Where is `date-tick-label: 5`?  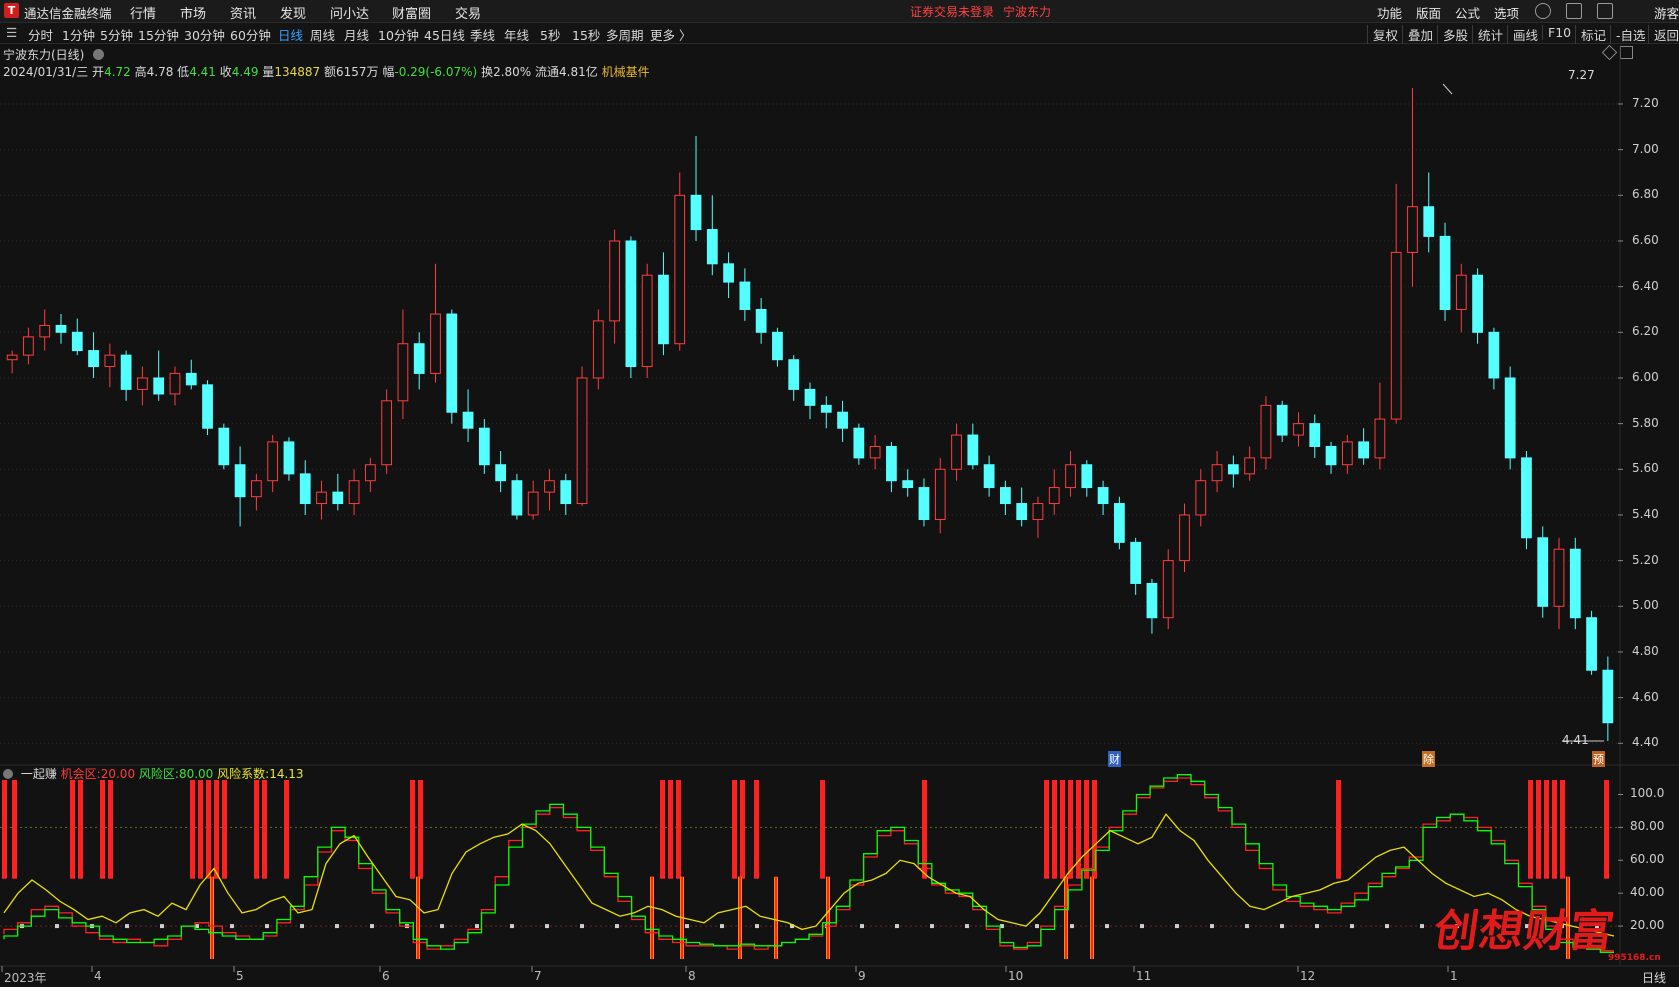
date-tick-label: 5 is located at coordinates (240, 976).